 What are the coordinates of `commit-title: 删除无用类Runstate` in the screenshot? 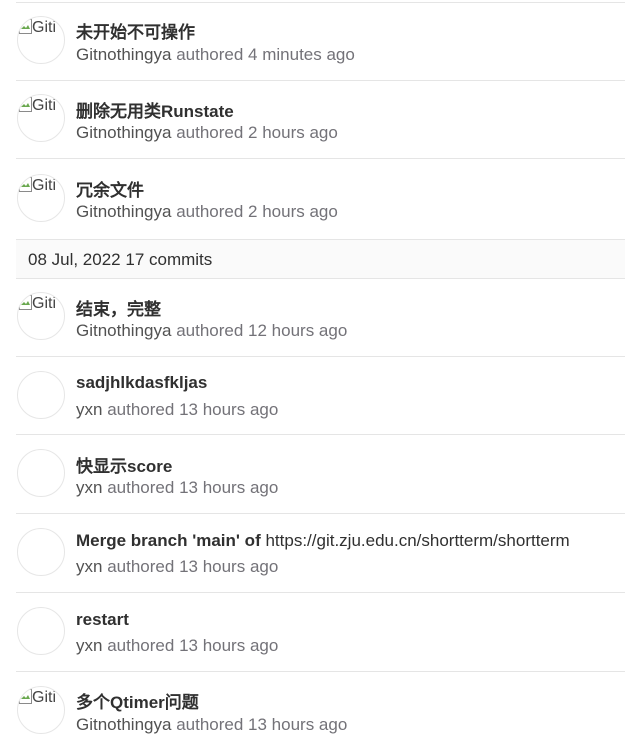 It's located at (155, 109).